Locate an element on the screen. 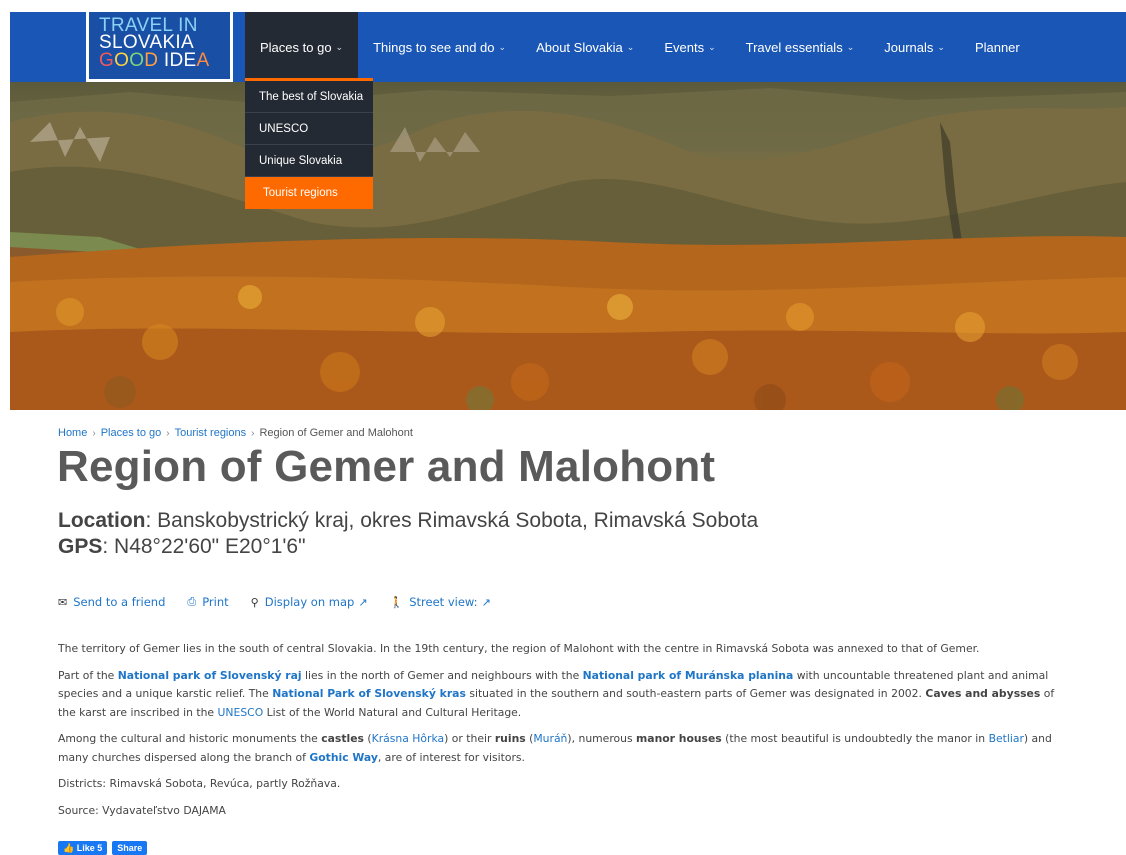 This screenshot has height=855, width=1126. nav-item-things-to-see-and-do: Things to see and do ⌄ is located at coordinates (439, 47).